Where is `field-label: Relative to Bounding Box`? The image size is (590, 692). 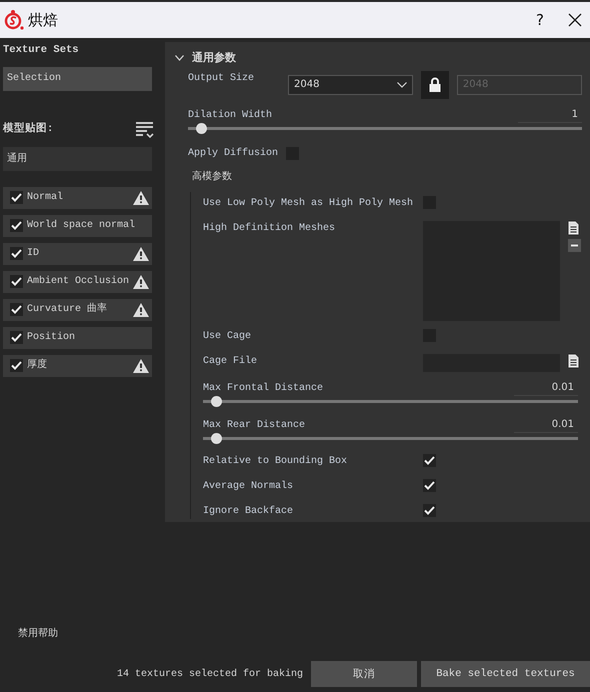 field-label: Relative to Bounding Box is located at coordinates (275, 461).